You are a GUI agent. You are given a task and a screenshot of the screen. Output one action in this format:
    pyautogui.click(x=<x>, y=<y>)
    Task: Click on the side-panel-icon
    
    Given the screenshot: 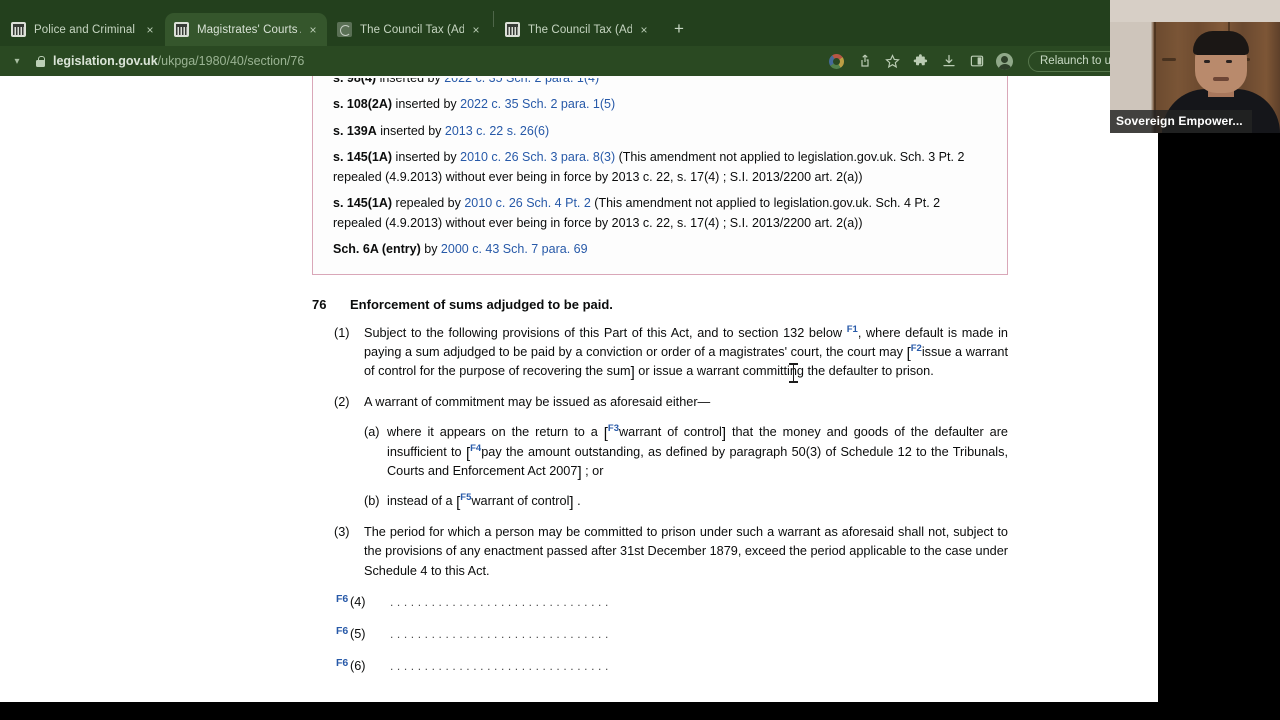 What is the action you would take?
    pyautogui.click(x=976, y=61)
    